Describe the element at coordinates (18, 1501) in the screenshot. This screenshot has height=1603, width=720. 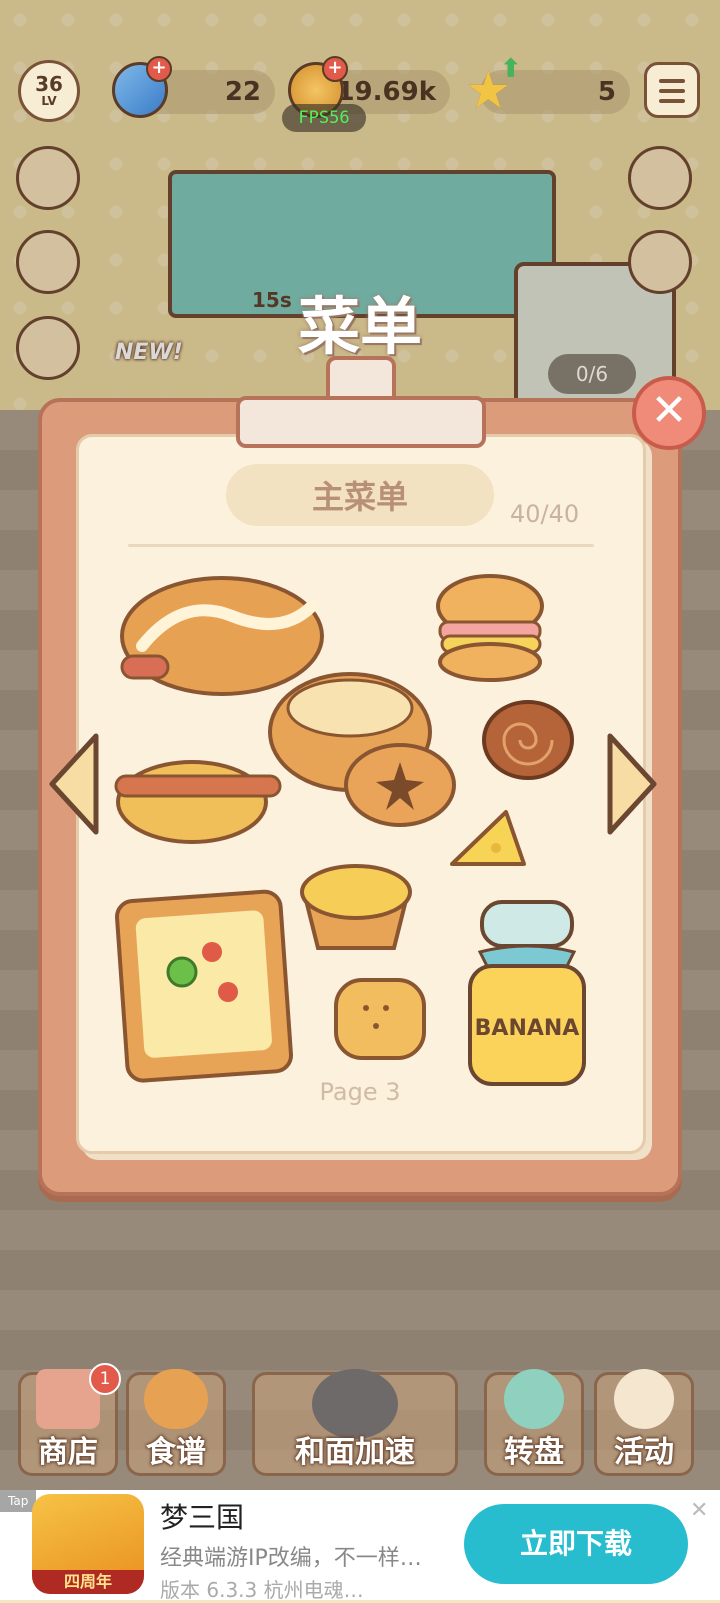
I see `ad-tag: Tap` at that location.